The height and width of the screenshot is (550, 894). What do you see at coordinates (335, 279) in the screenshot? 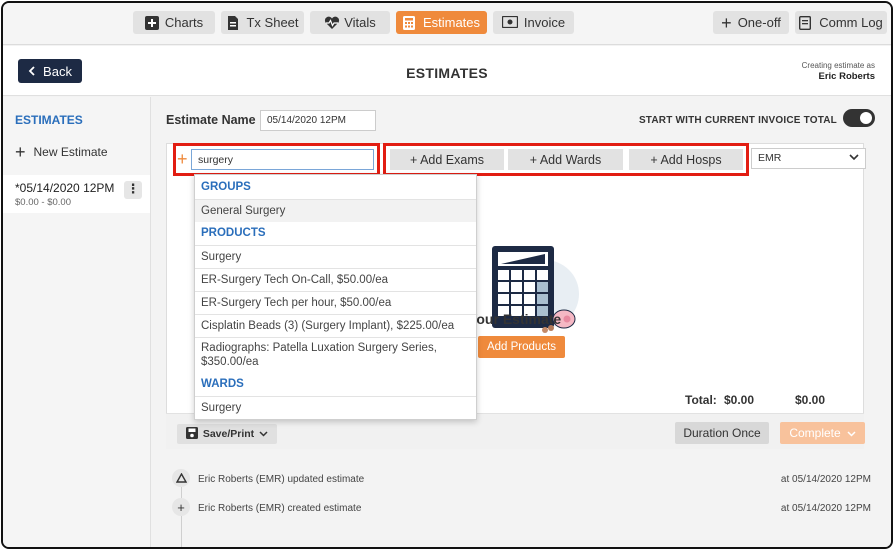
I see `list-item: ER-Surgery Tech On-Call, $50.00/ea` at bounding box center [335, 279].